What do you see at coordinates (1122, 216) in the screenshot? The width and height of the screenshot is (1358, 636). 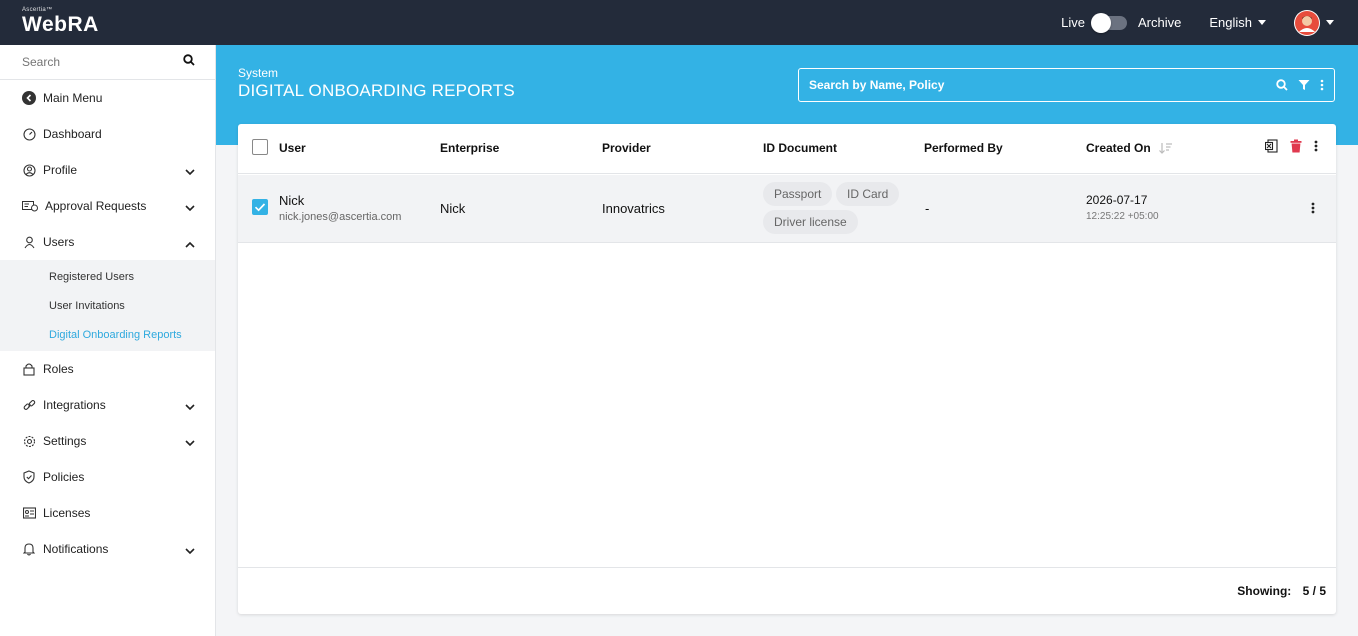 I see `created-time: 12:25:22 +05:00` at bounding box center [1122, 216].